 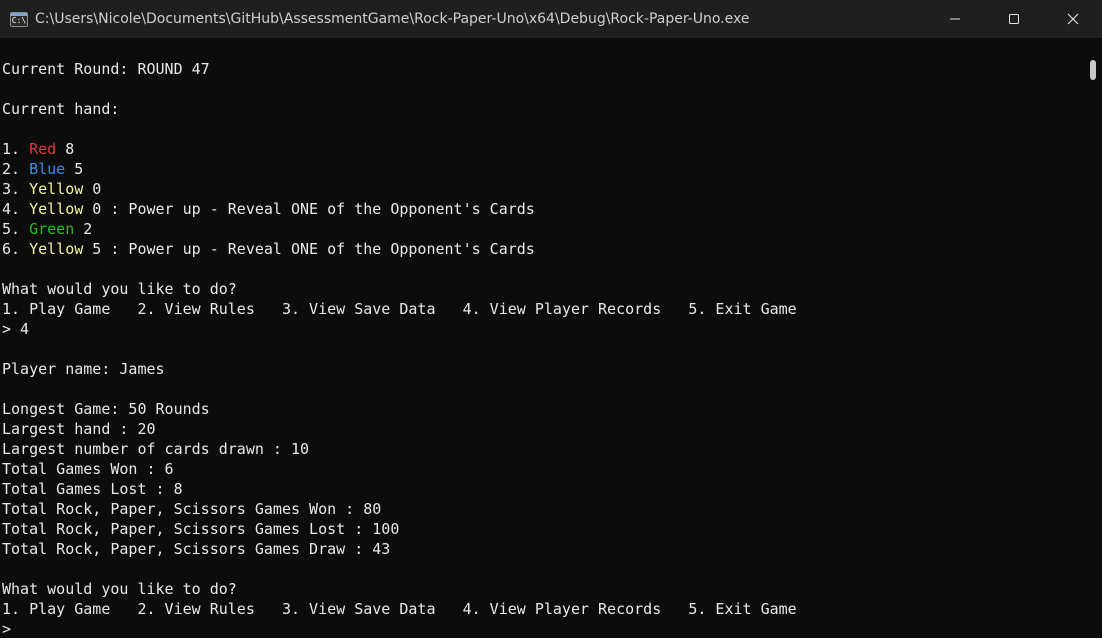 What do you see at coordinates (79, 429) in the screenshot?
I see `stat-line: Largest hand : 20` at bounding box center [79, 429].